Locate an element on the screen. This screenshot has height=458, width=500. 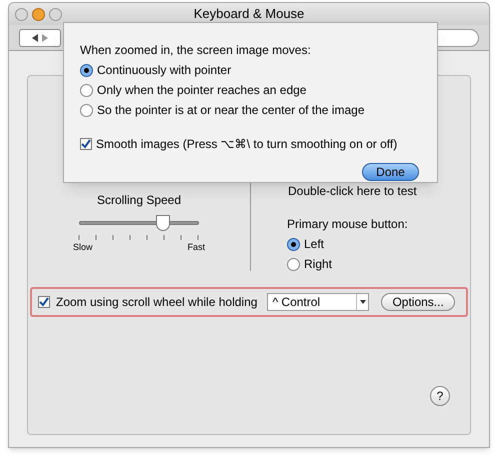
checkbox-label: Zoom using scroll wheel while holding is located at coordinates (157, 302).